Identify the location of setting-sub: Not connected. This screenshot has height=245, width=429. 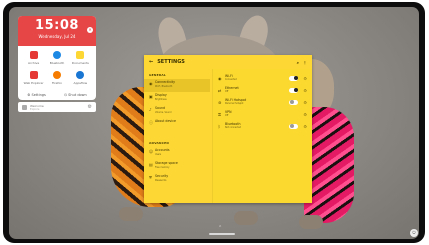
(233, 127).